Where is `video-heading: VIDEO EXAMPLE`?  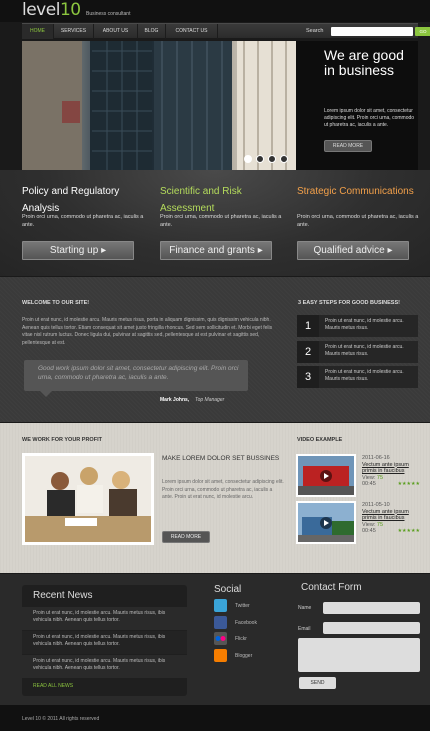 video-heading: VIDEO EXAMPLE is located at coordinates (320, 440).